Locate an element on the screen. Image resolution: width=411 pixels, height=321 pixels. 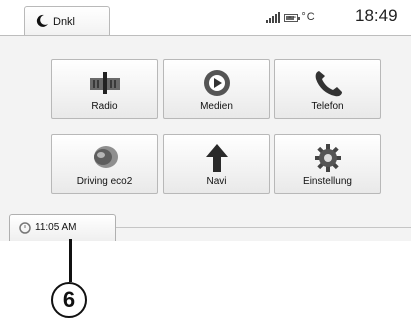
tile-medien: Medien is located at coordinates (216, 89).